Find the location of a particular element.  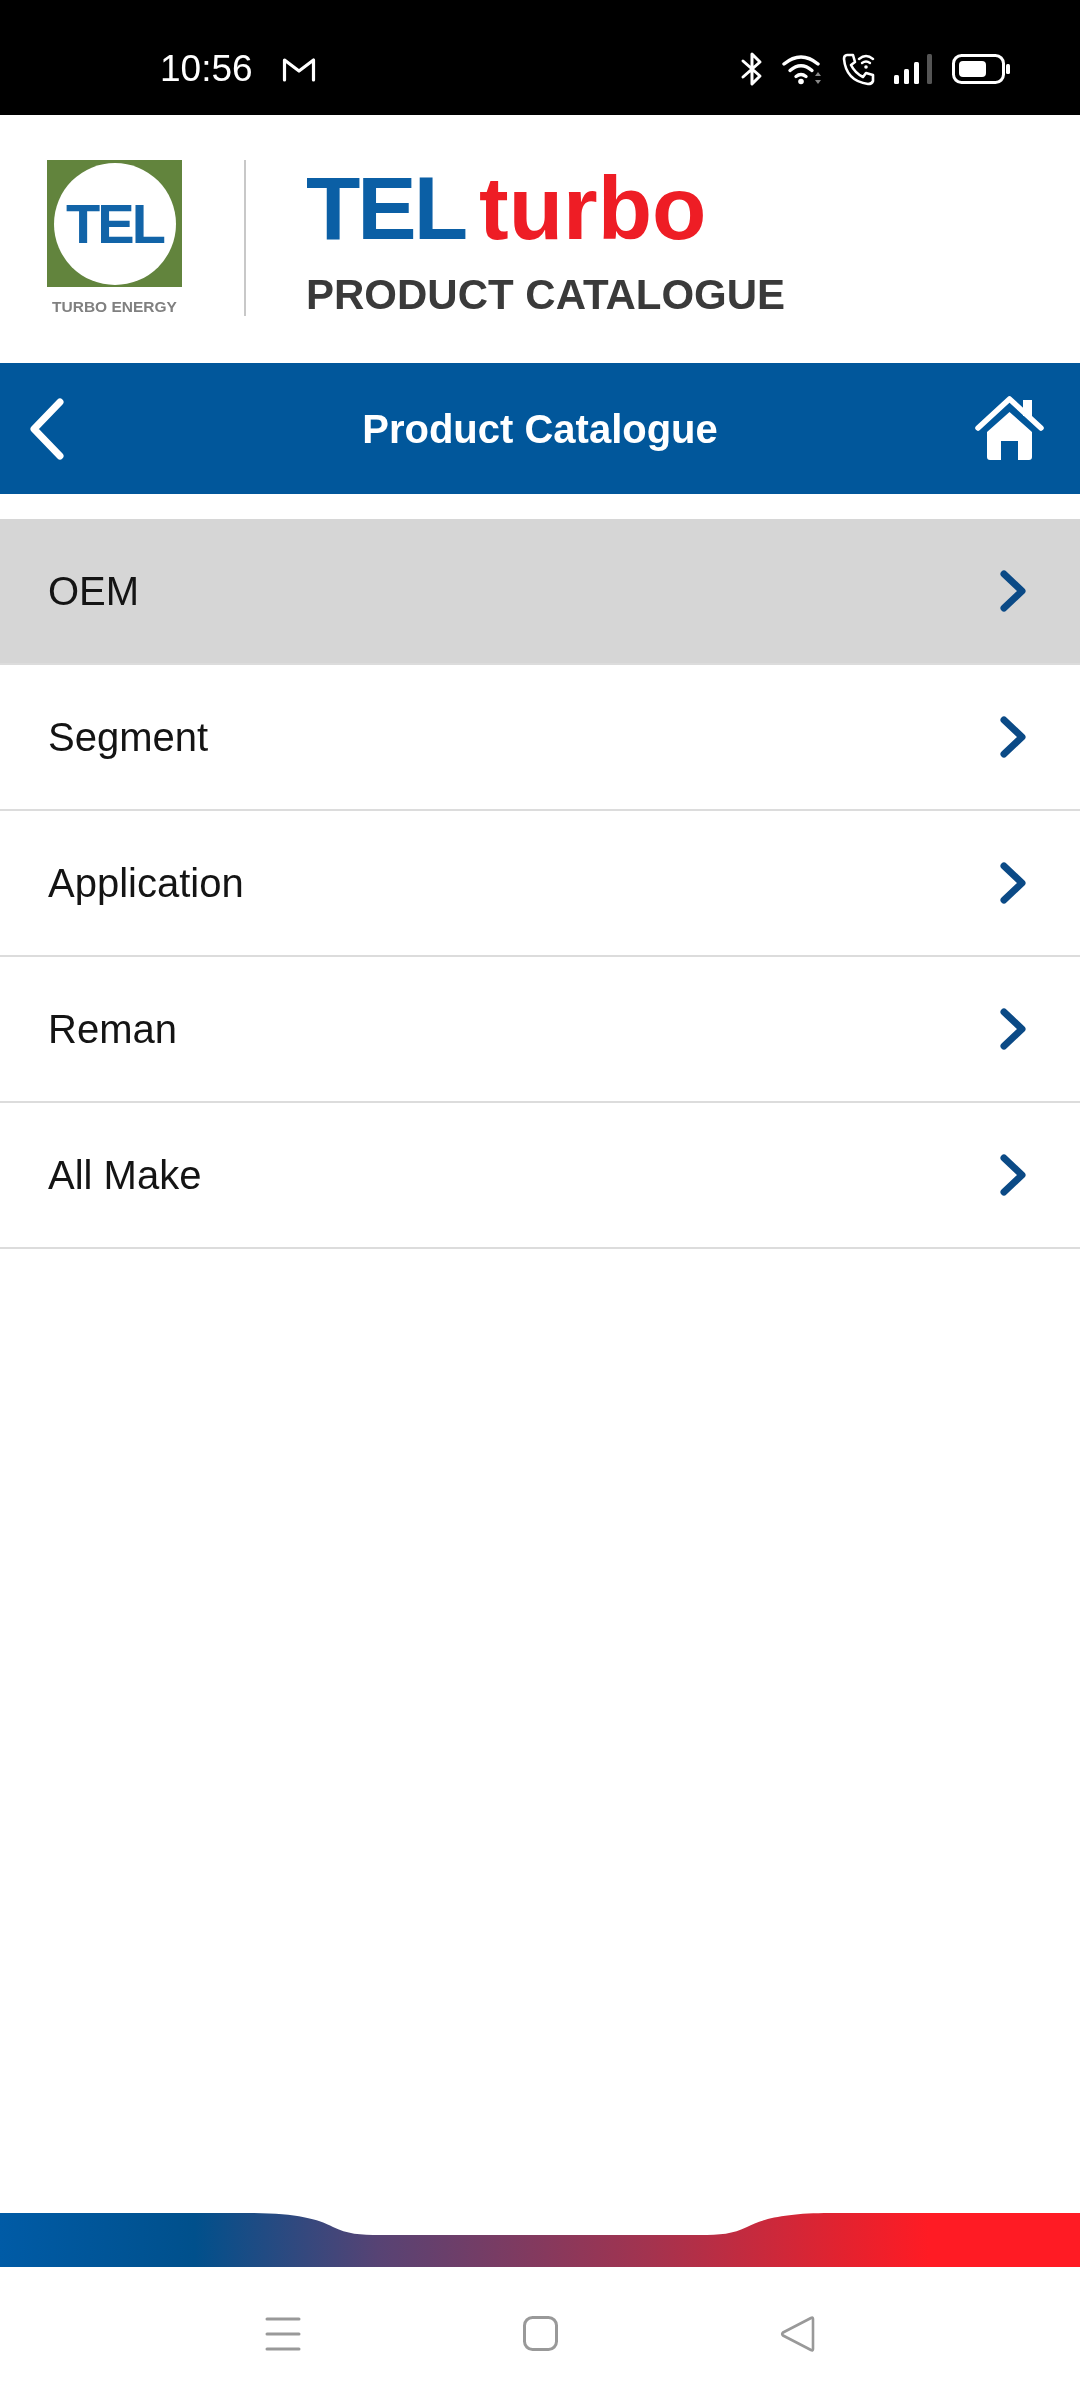

logo-text: TEL is located at coordinates (114, 223).